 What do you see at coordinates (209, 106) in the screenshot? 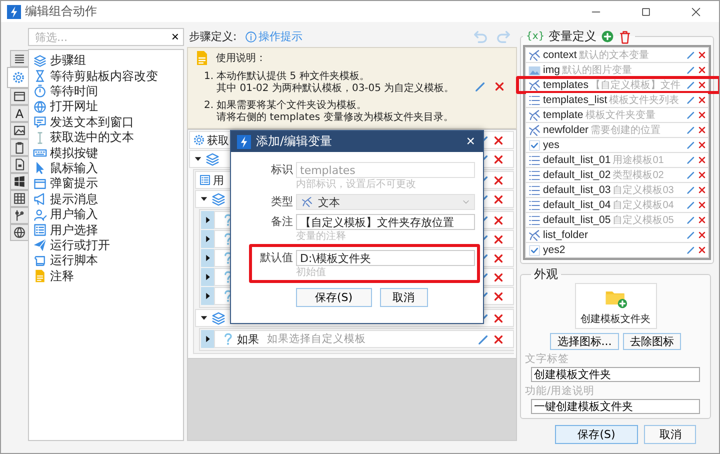
I see `item-number: 2.` at bounding box center [209, 106].